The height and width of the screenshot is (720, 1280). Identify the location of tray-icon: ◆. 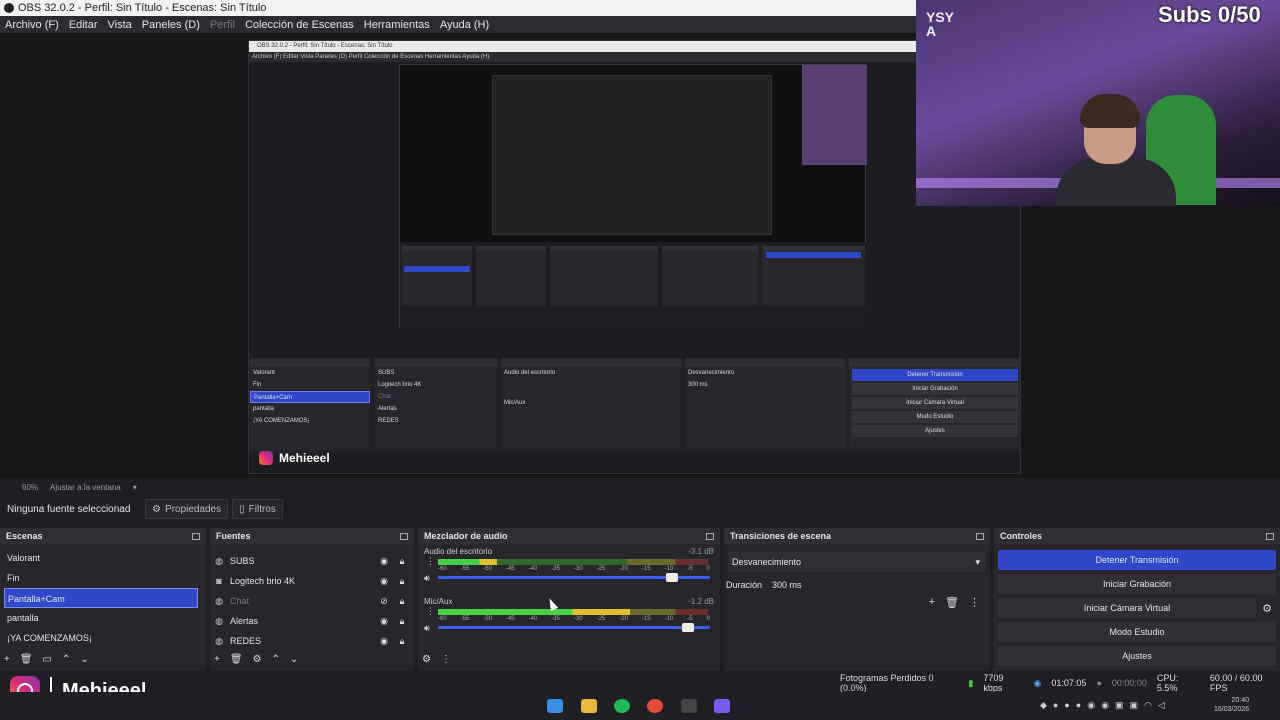
(1043, 705).